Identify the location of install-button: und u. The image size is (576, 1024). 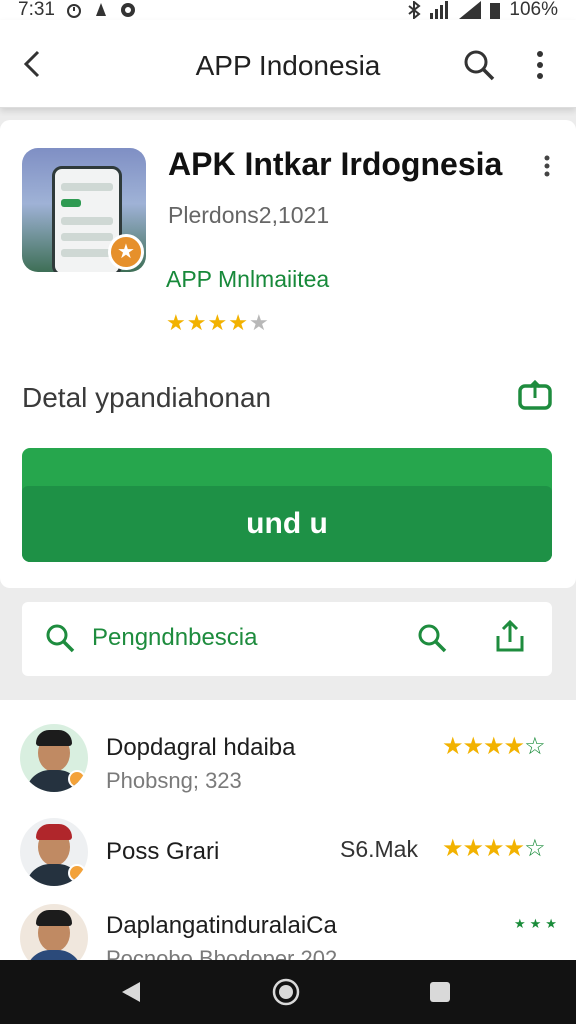
(287, 505).